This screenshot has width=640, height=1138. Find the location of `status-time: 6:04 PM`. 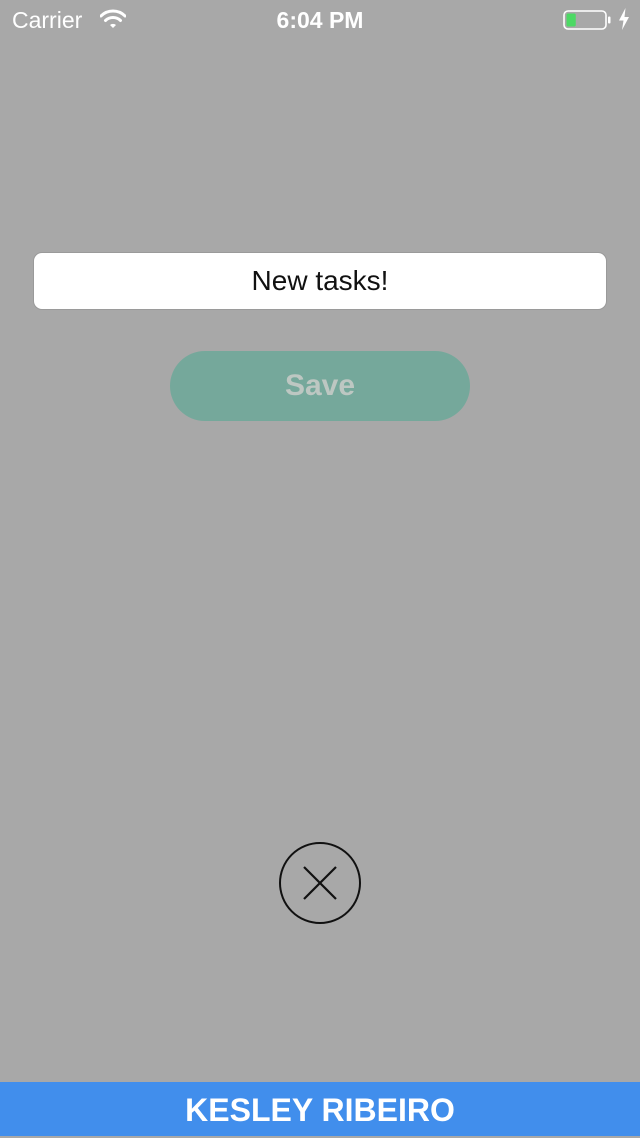

status-time: 6:04 PM is located at coordinates (320, 20).